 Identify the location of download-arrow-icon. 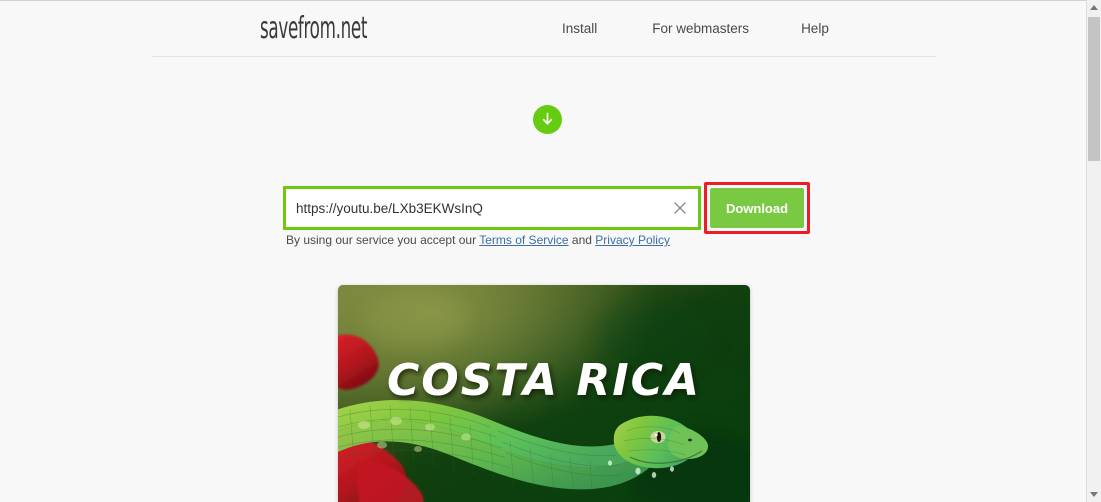
(547, 118).